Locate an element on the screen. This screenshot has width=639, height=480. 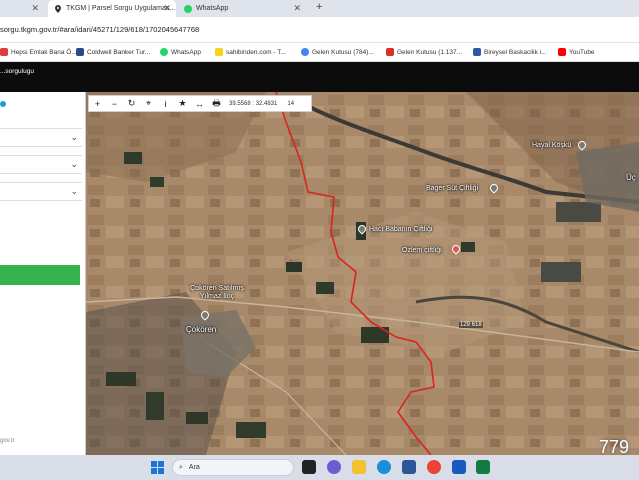
info-dot-icon is located at coordinates (3, 104).